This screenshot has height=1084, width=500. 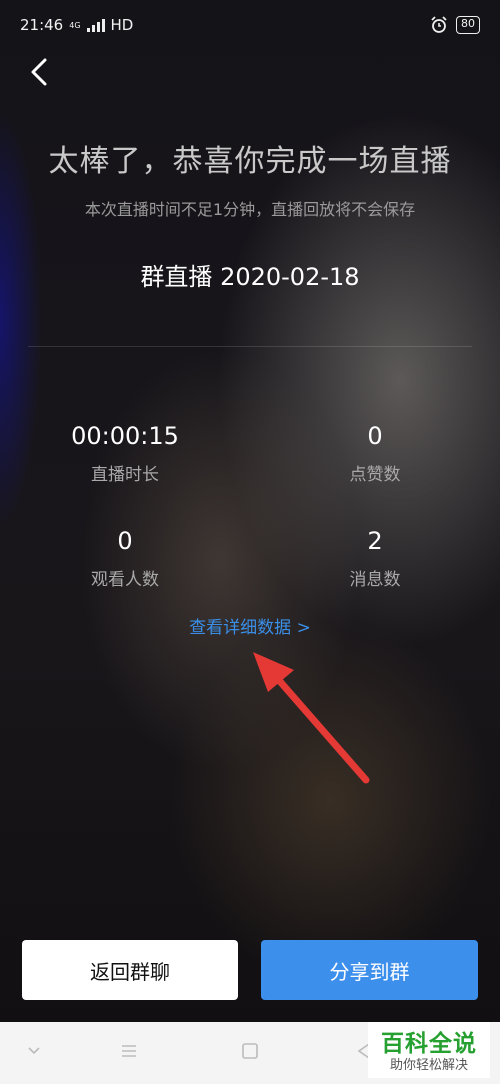 I want to click on stat-label: 消息数, so click(x=375, y=580).